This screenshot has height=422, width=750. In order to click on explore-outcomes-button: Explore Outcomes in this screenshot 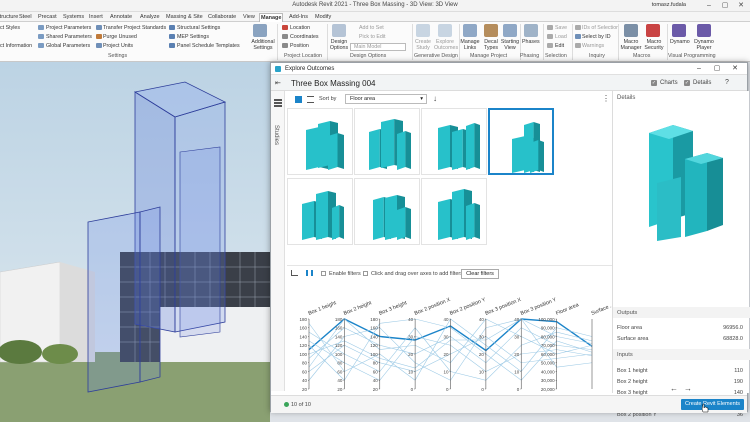, I will do `click(446, 45)`.